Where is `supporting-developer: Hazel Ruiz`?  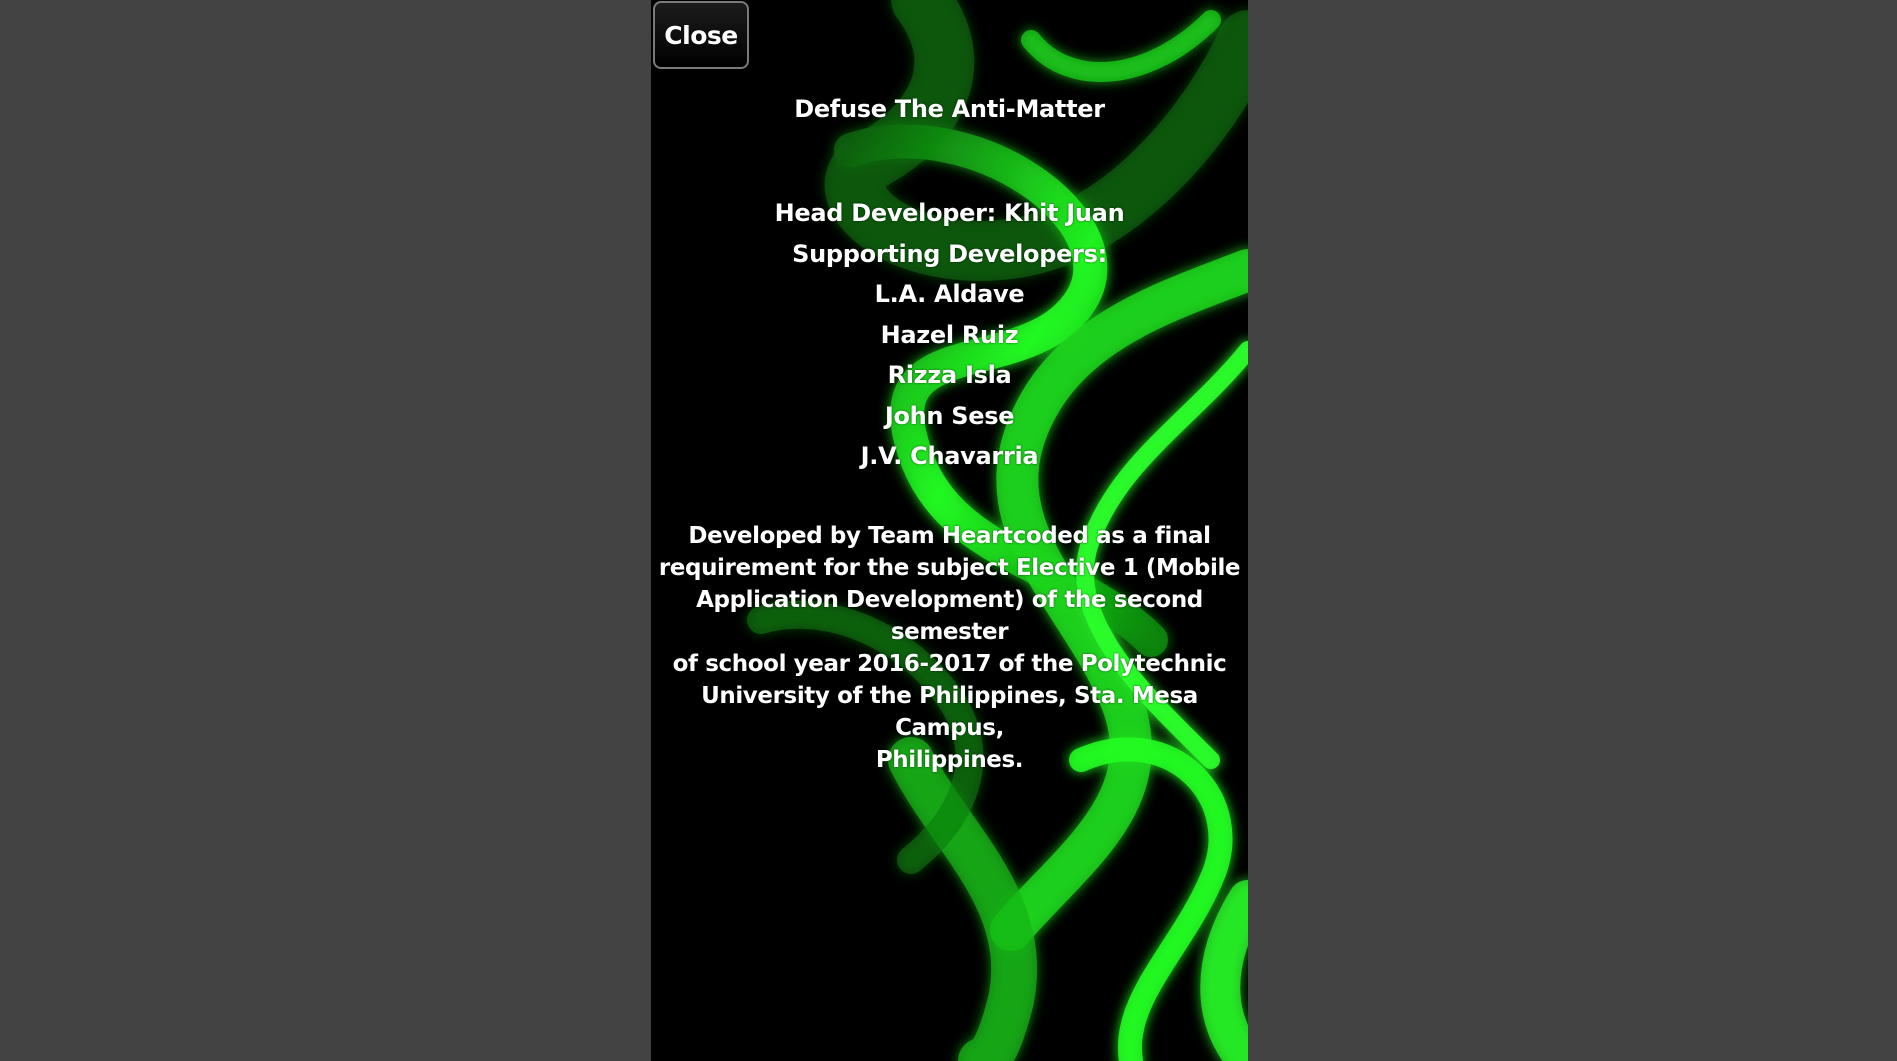
supporting-developer: Hazel Ruiz is located at coordinates (949, 334).